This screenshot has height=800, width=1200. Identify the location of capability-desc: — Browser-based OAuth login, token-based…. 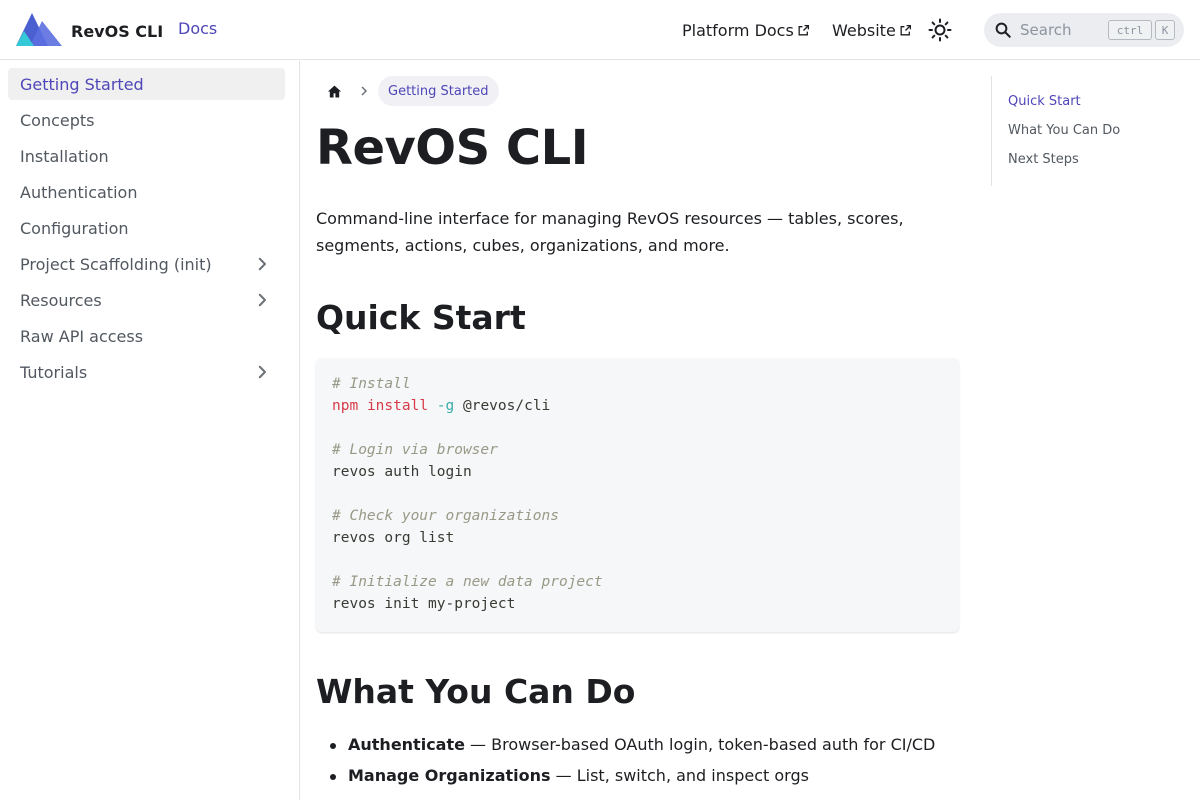
(700, 744).